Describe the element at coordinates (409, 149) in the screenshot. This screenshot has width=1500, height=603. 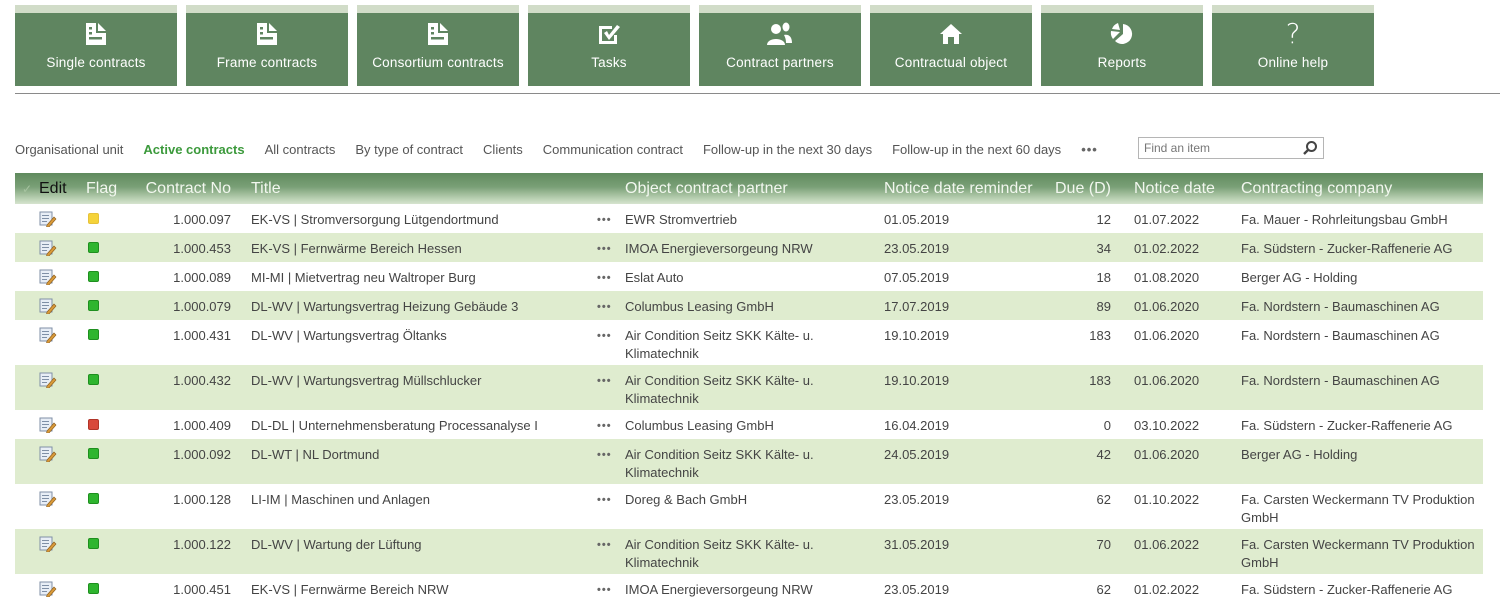
I see `view-by-type-of-contract: By type of contract` at that location.